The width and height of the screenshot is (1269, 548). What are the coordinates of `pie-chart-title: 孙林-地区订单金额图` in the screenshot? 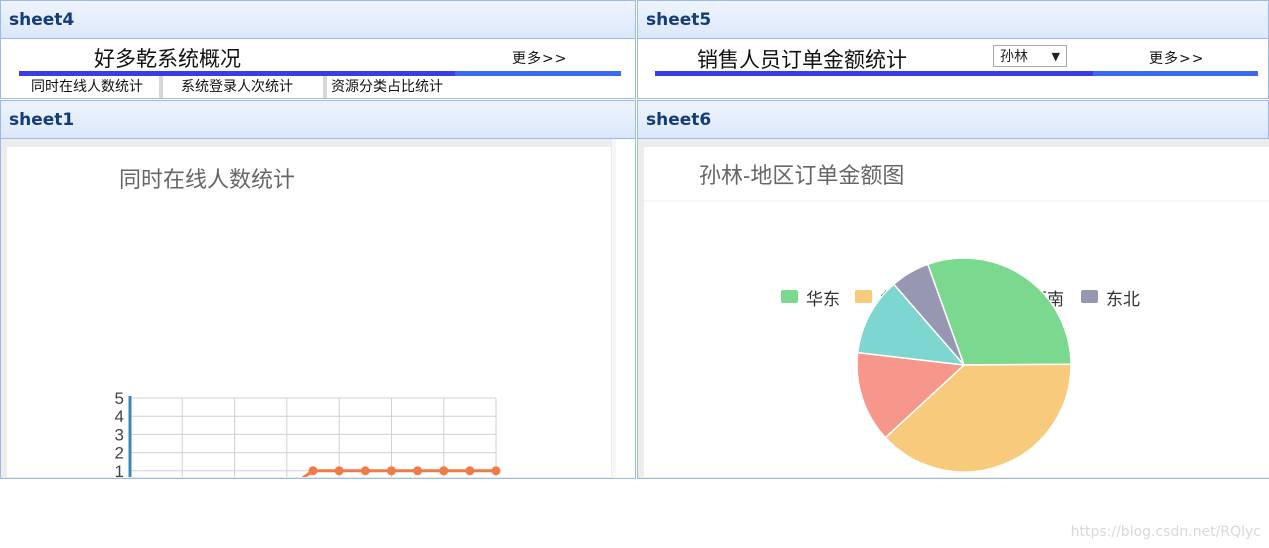 It's located at (801, 175).